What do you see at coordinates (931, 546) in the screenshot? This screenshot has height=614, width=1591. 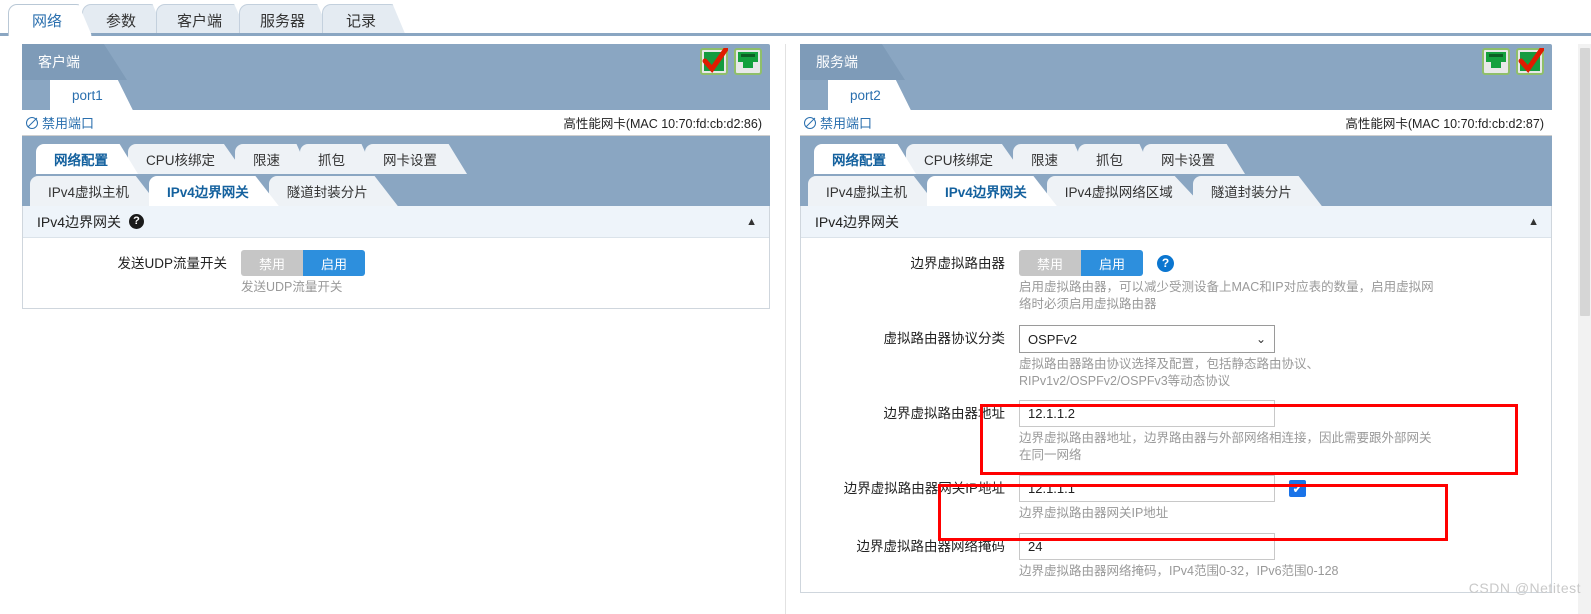 I see `border-router-netmask-label: 边界虚拟路由器网络掩码` at bounding box center [931, 546].